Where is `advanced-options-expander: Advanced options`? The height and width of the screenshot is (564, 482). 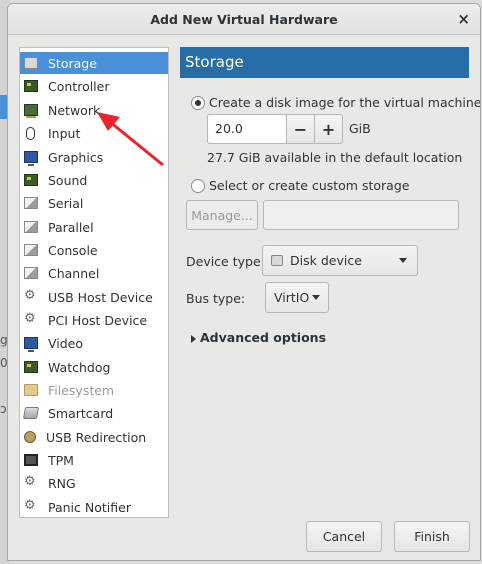 advanced-options-expander: Advanced options is located at coordinates (257, 339).